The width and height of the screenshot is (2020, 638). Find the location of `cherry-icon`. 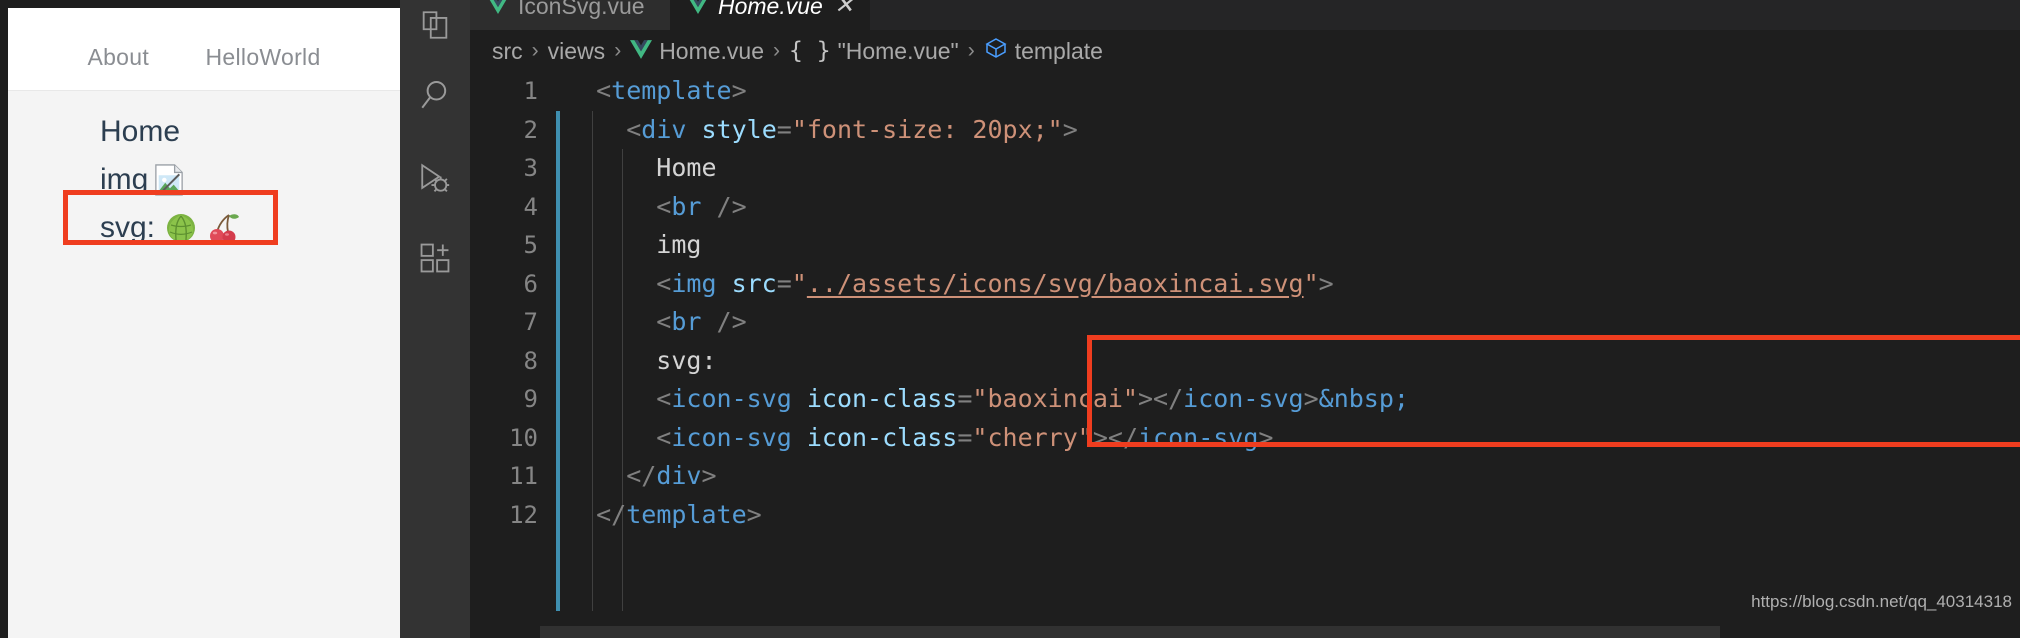

cherry-icon is located at coordinates (224, 228).